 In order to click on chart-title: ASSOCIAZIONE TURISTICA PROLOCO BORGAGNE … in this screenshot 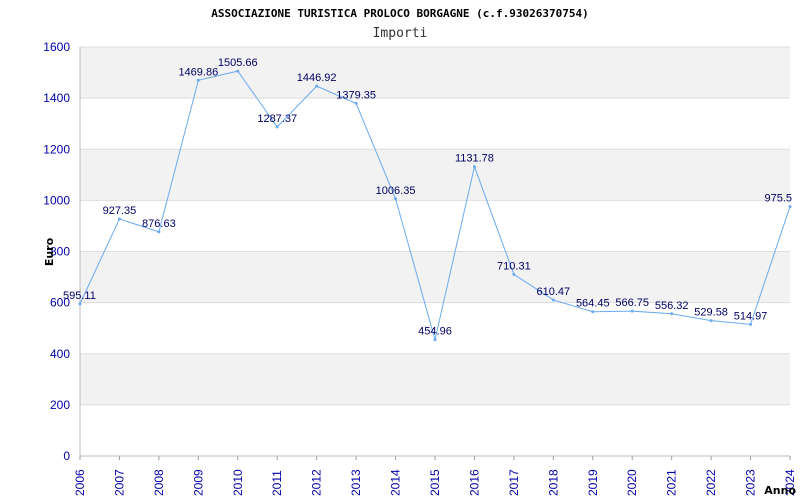, I will do `click(400, 13)`.